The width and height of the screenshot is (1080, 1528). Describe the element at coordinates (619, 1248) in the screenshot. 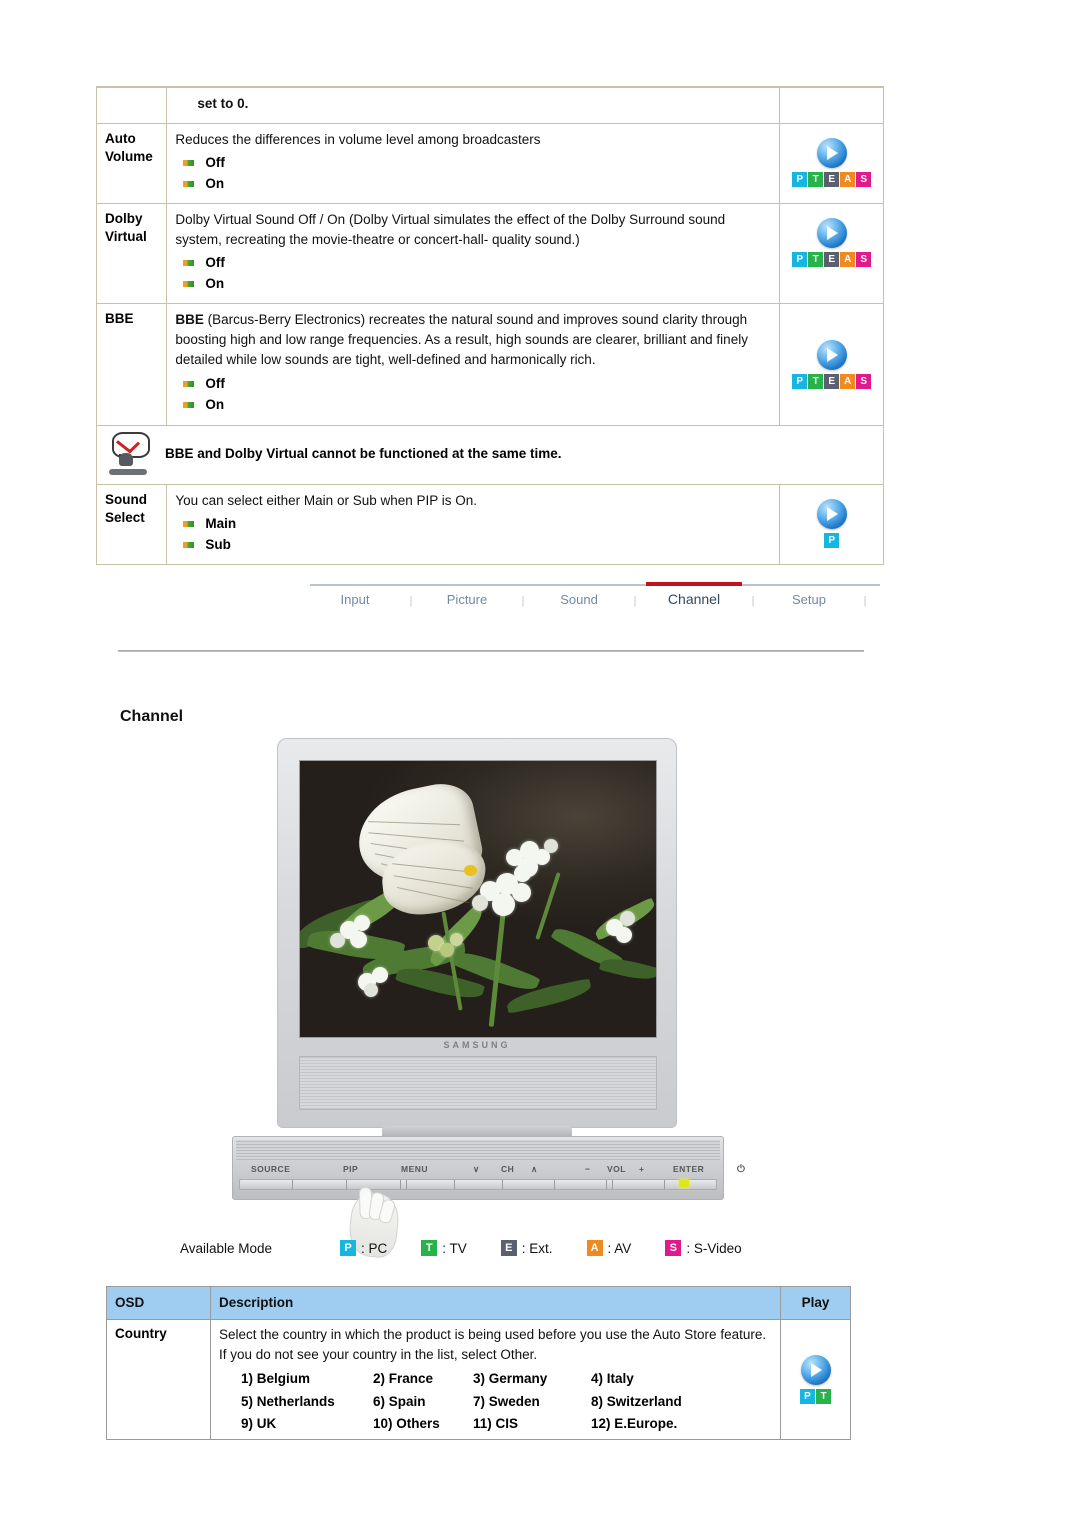

I see `legend-label: : AV` at that location.